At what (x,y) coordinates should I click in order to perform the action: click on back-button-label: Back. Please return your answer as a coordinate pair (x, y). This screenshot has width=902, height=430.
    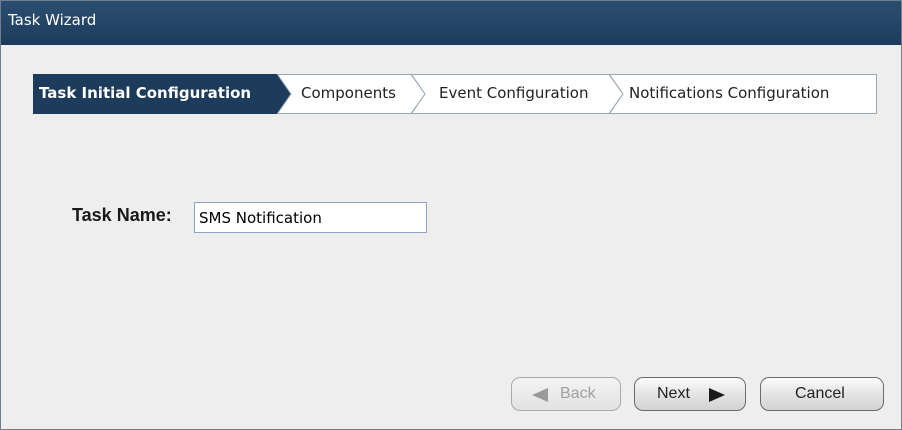
    Looking at the image, I should click on (578, 393).